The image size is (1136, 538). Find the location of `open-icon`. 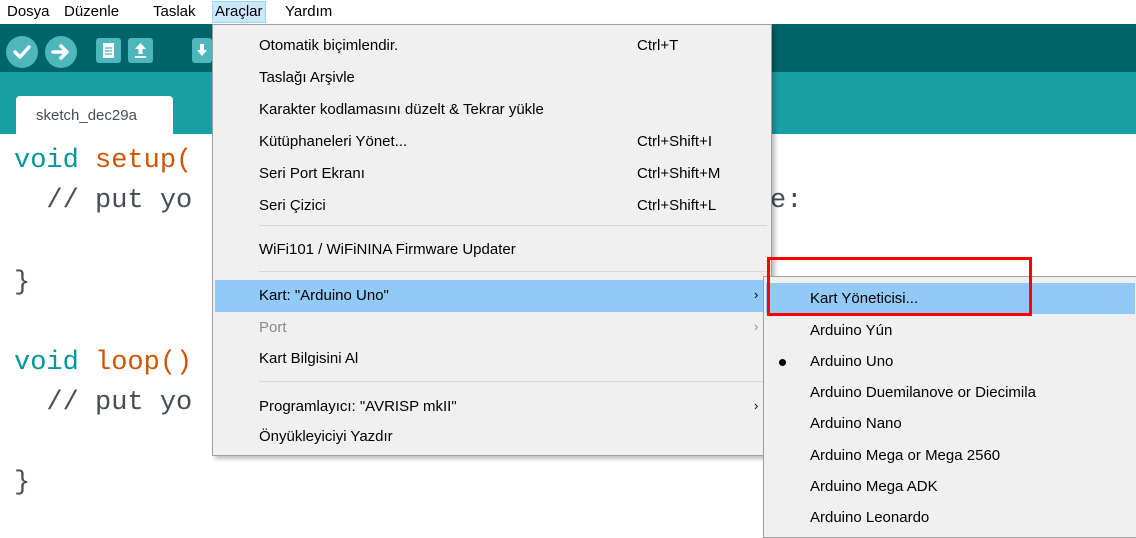

open-icon is located at coordinates (140, 50).